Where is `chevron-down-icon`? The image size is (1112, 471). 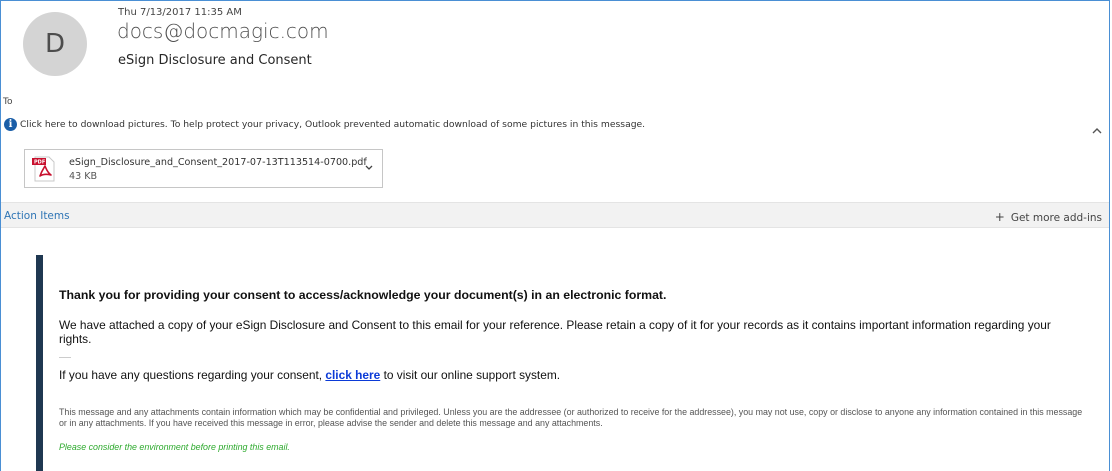
chevron-down-icon is located at coordinates (369, 167).